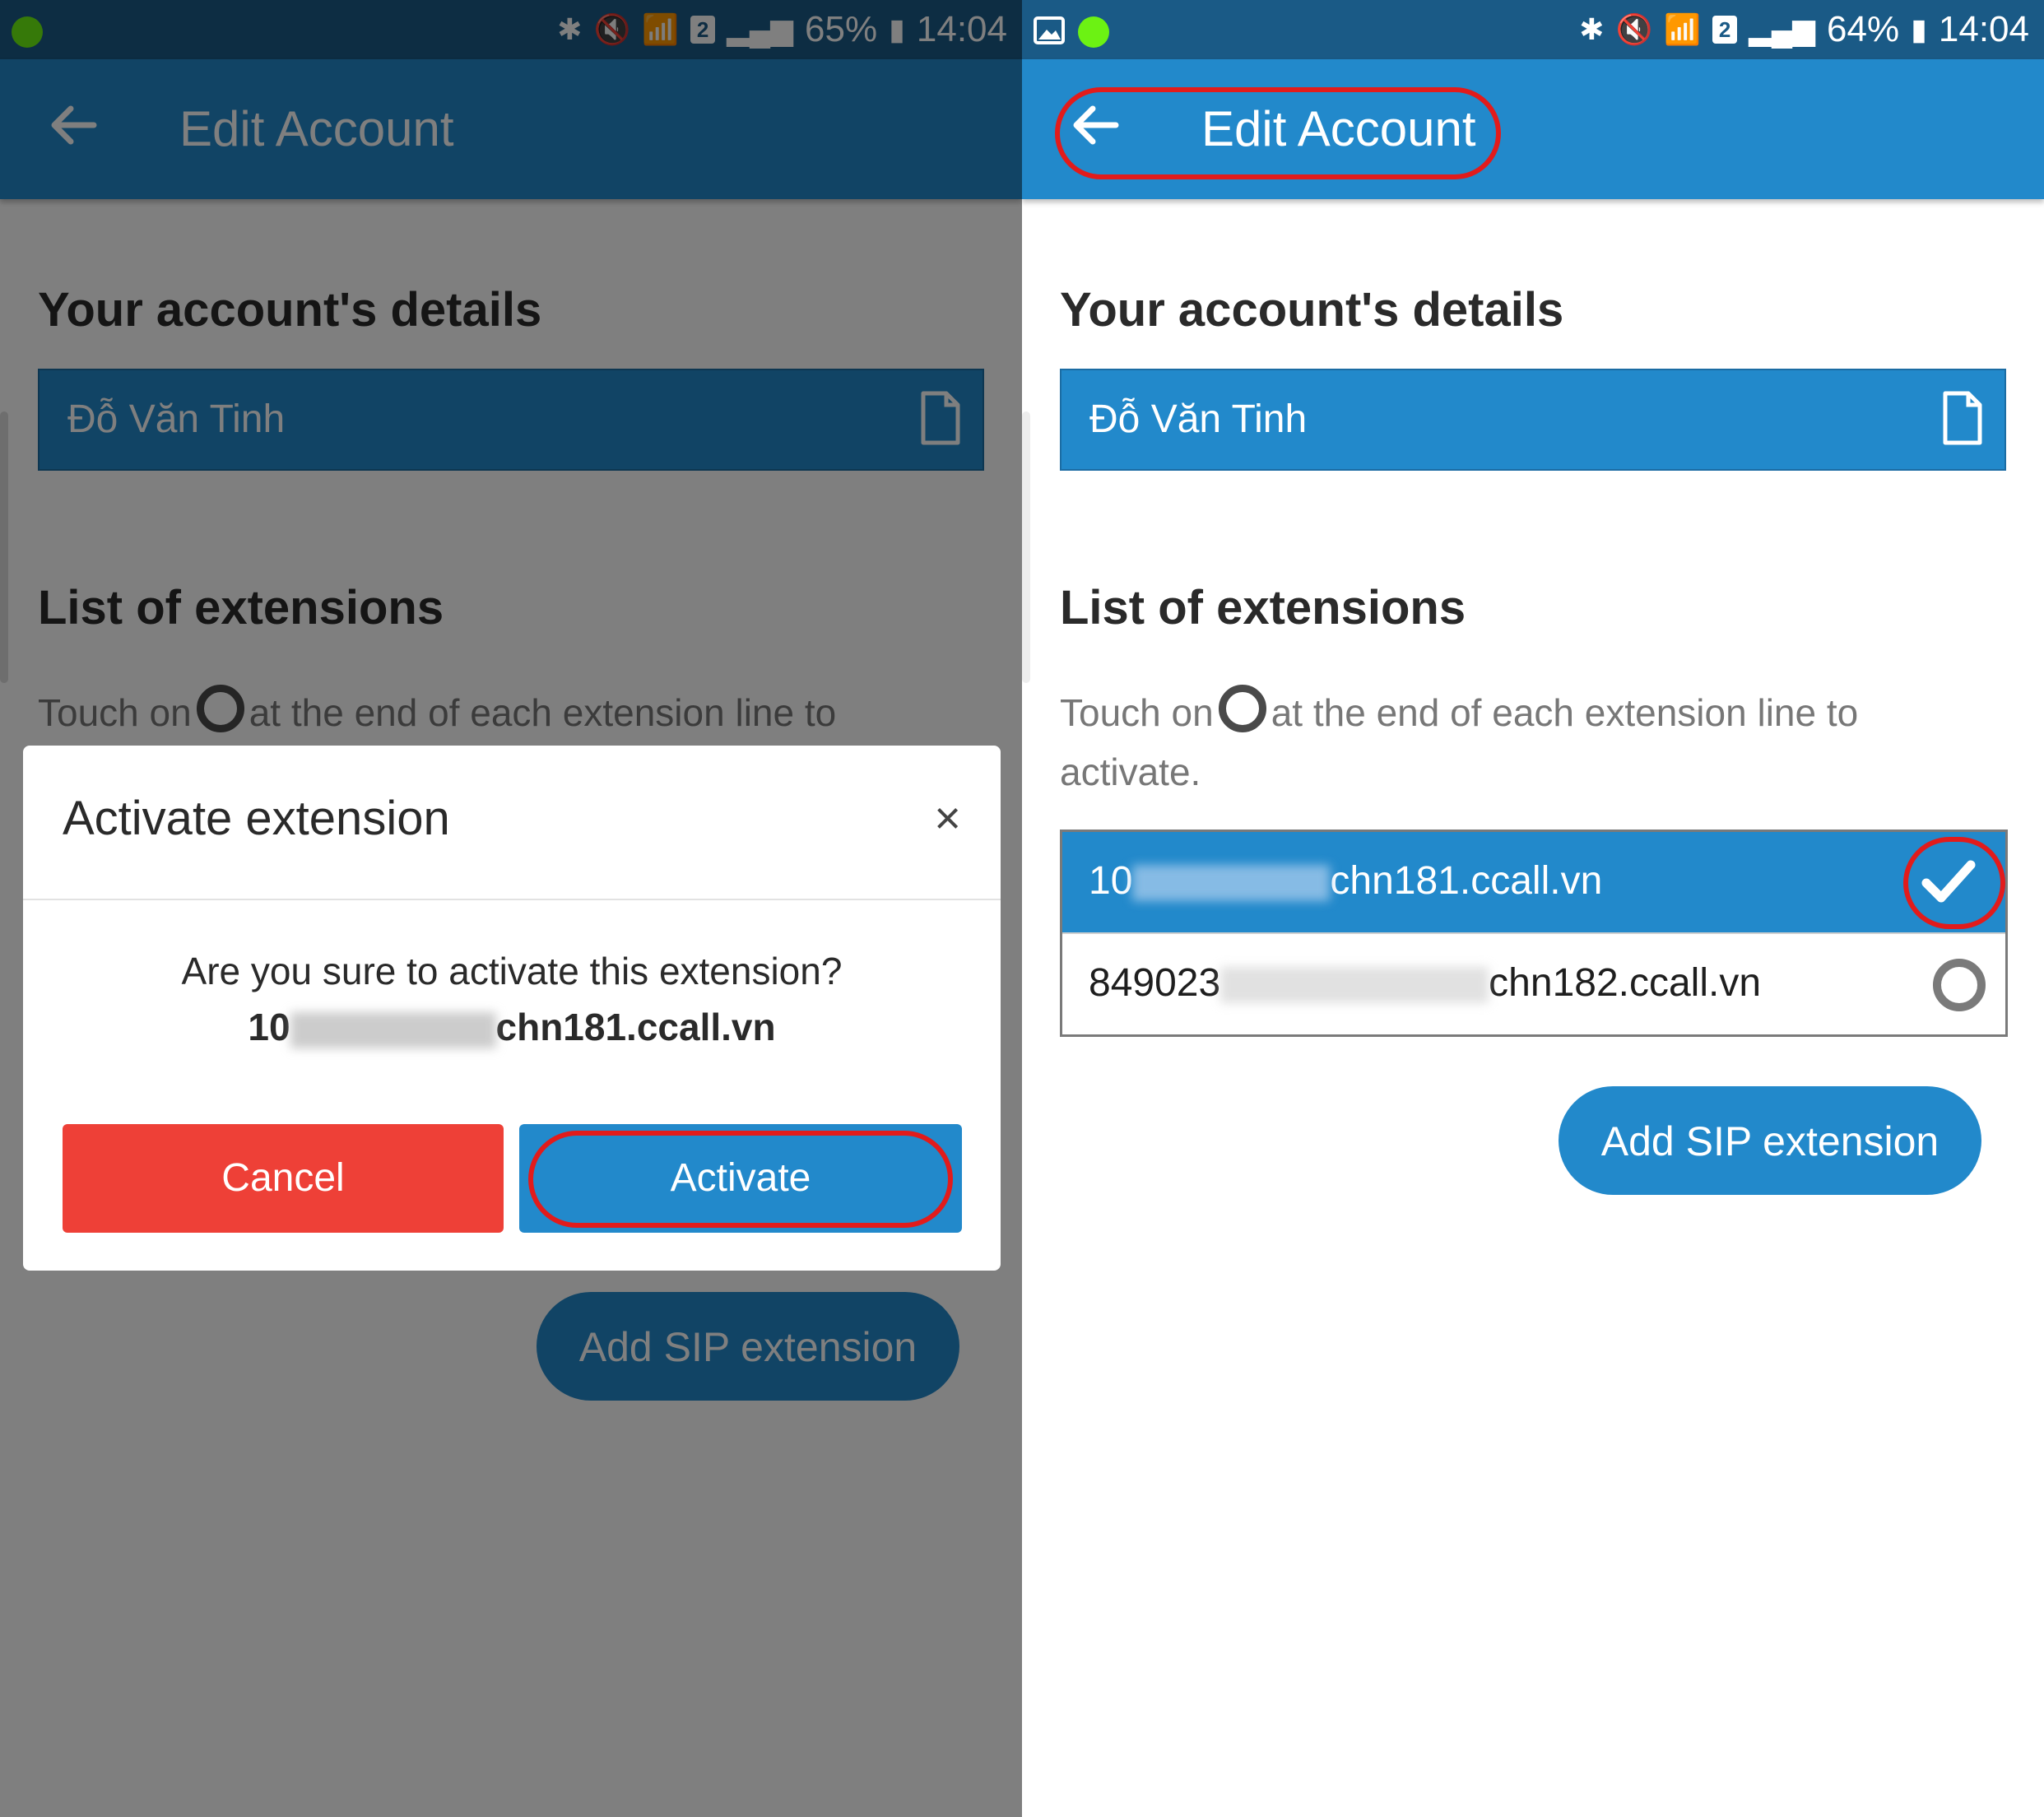 The image size is (2044, 1817). What do you see at coordinates (1533, 29) in the screenshot?
I see `status-bar: ✱ 🔇 📶 2 ▂▄▆ 64% ▮ 14:04` at bounding box center [1533, 29].